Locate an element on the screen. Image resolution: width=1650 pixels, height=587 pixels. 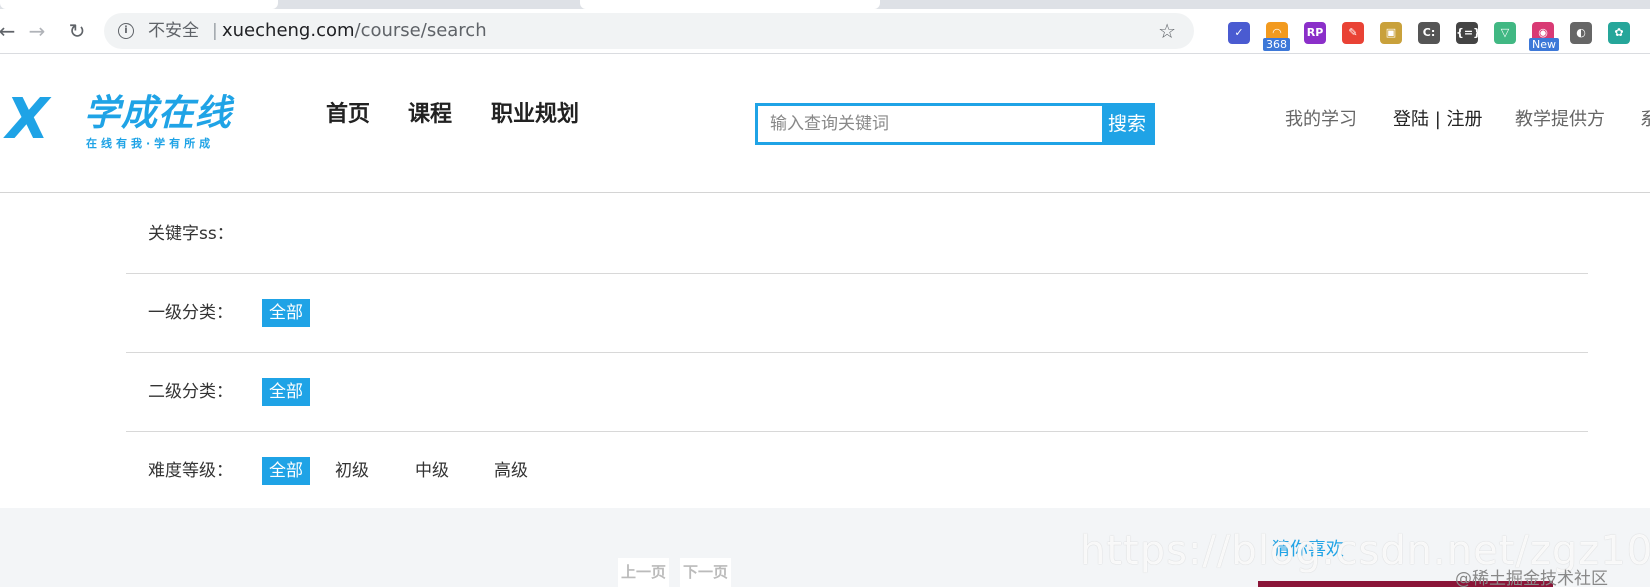
palette-extension-glyph: ◐ is located at coordinates (1581, 32).